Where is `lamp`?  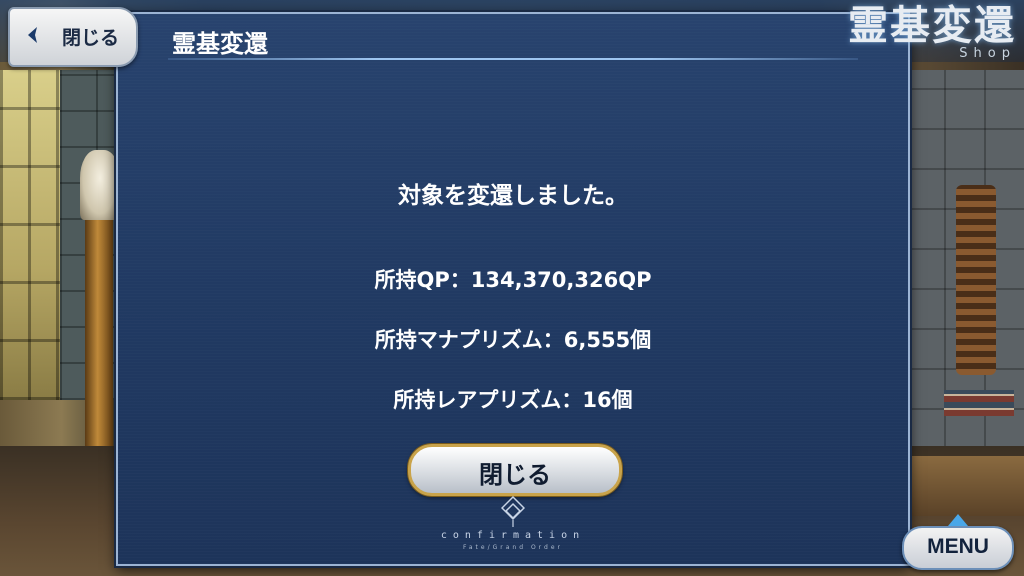 lamp is located at coordinates (100, 185).